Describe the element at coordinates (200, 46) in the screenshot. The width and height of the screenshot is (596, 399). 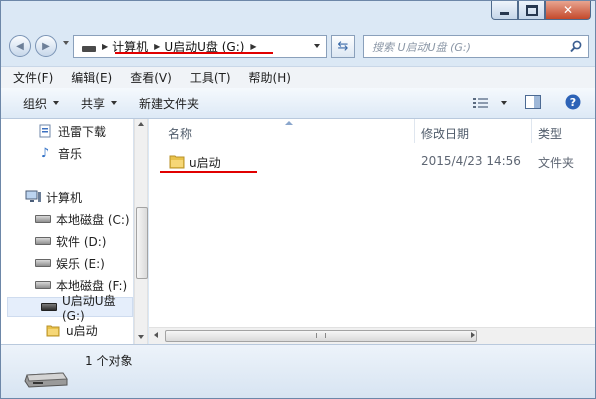
I see `address-bar: ▶ 计算机 ▶ U启动U盘 (G:) ▶` at that location.